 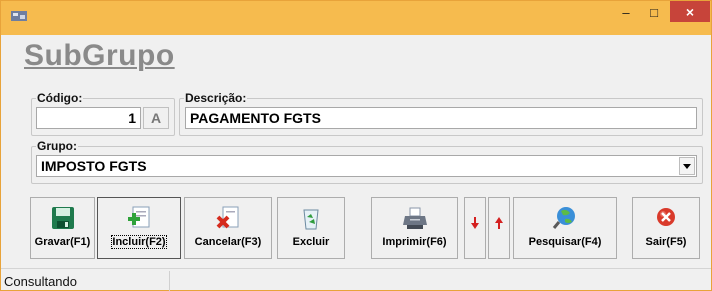 I want to click on app-icon, so click(x=19, y=16).